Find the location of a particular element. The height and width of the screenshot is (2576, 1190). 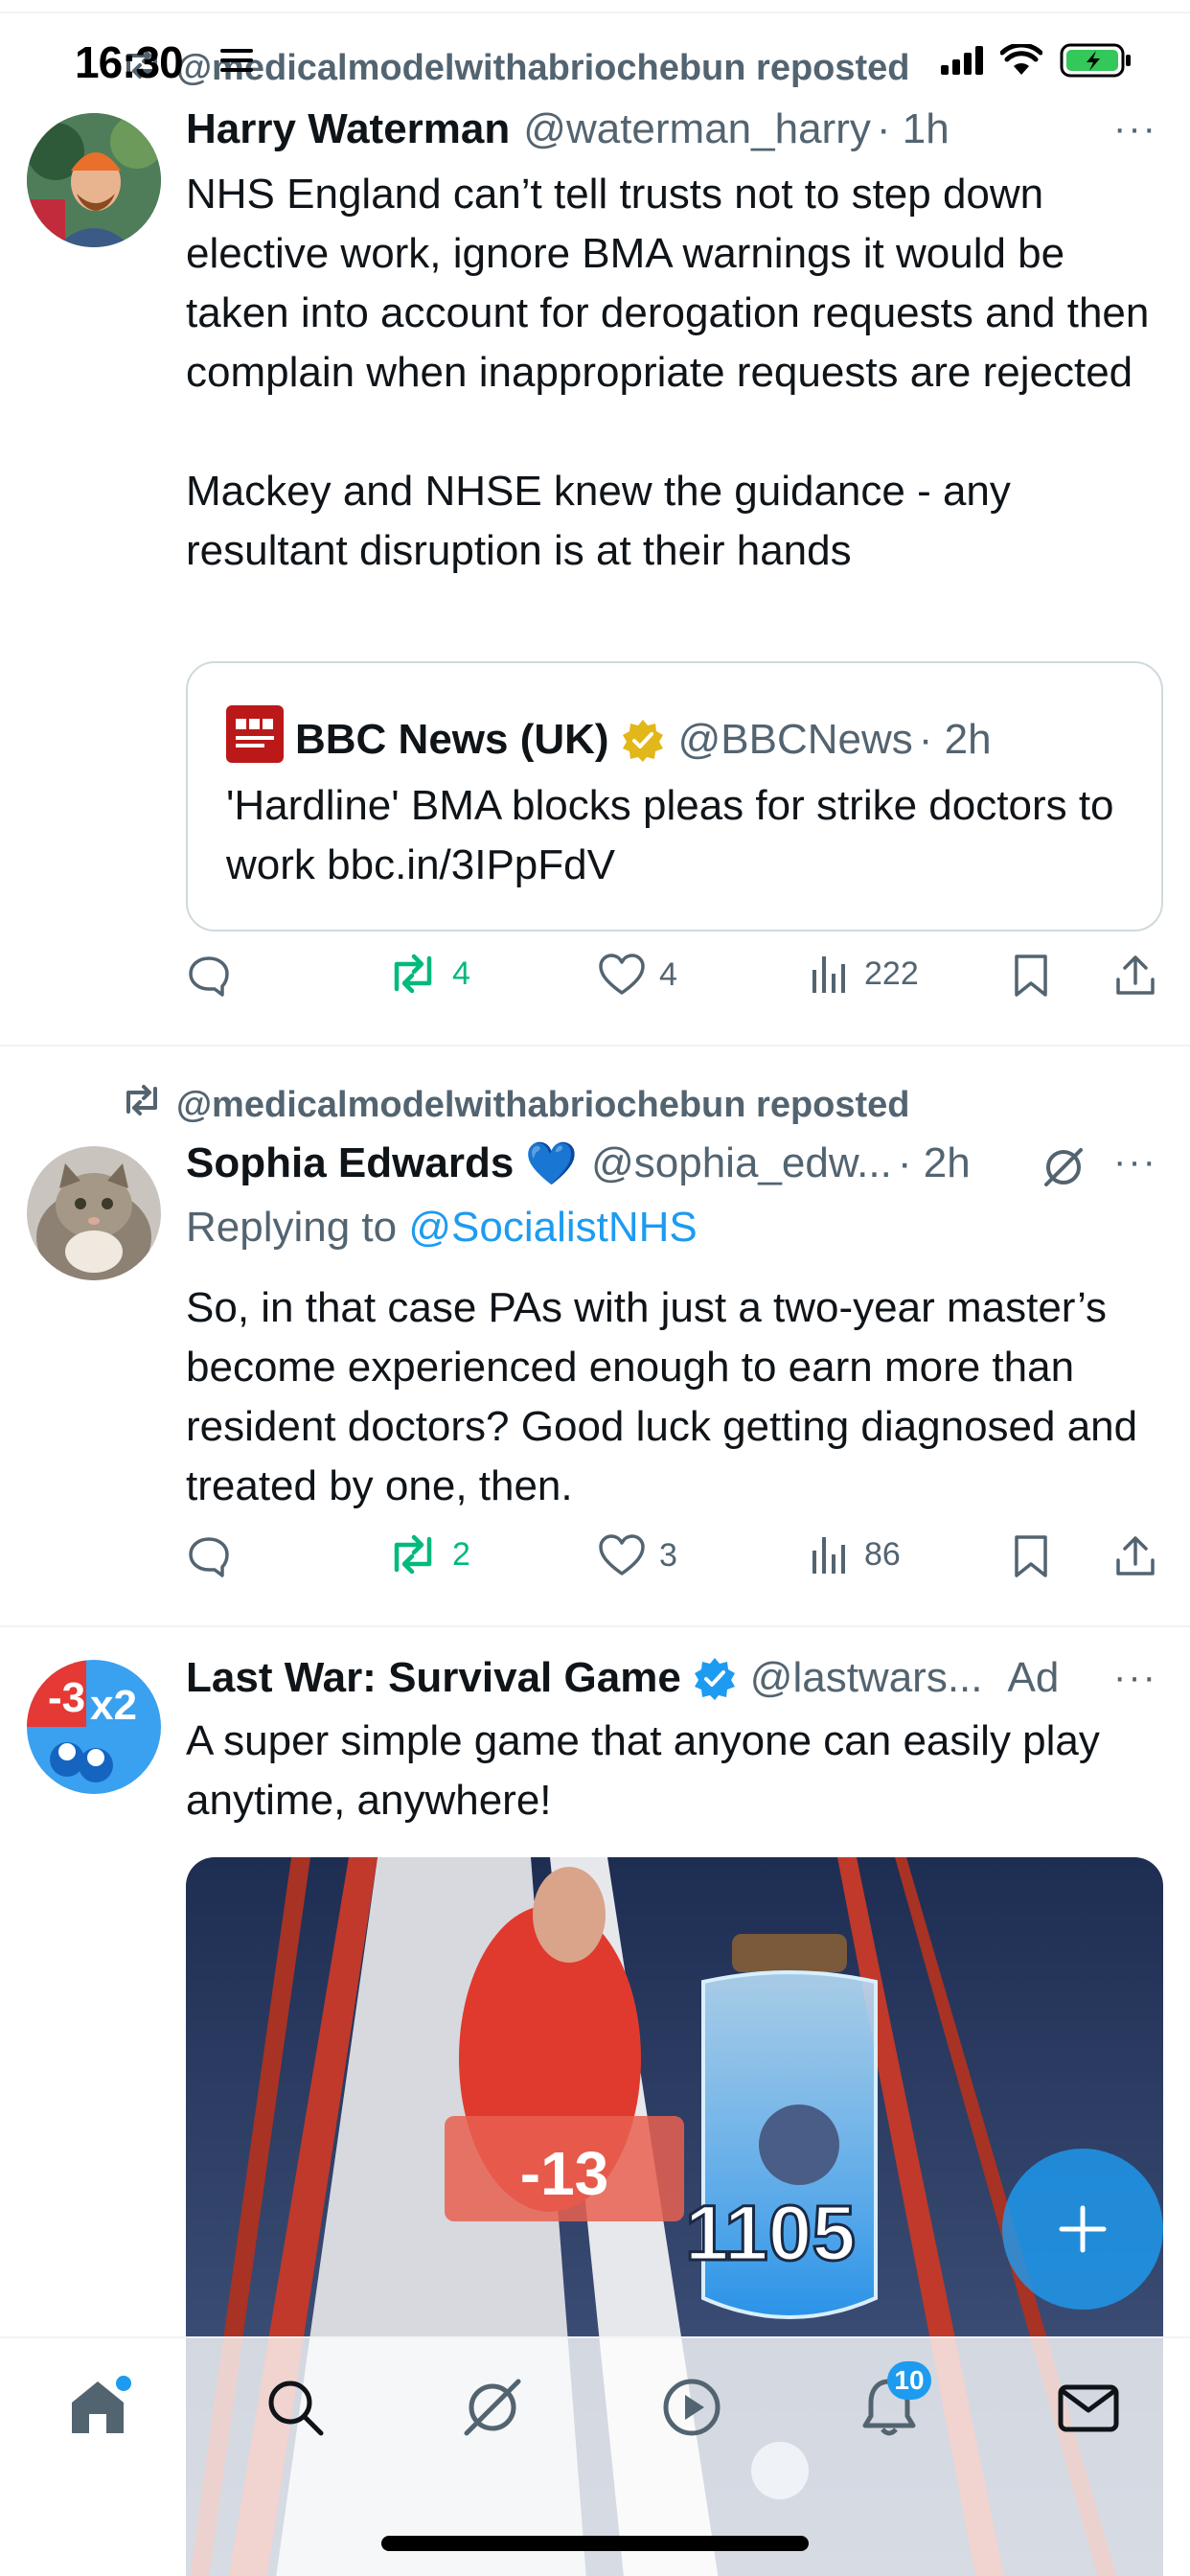

replying-prefix: Replying to is located at coordinates (292, 1227).